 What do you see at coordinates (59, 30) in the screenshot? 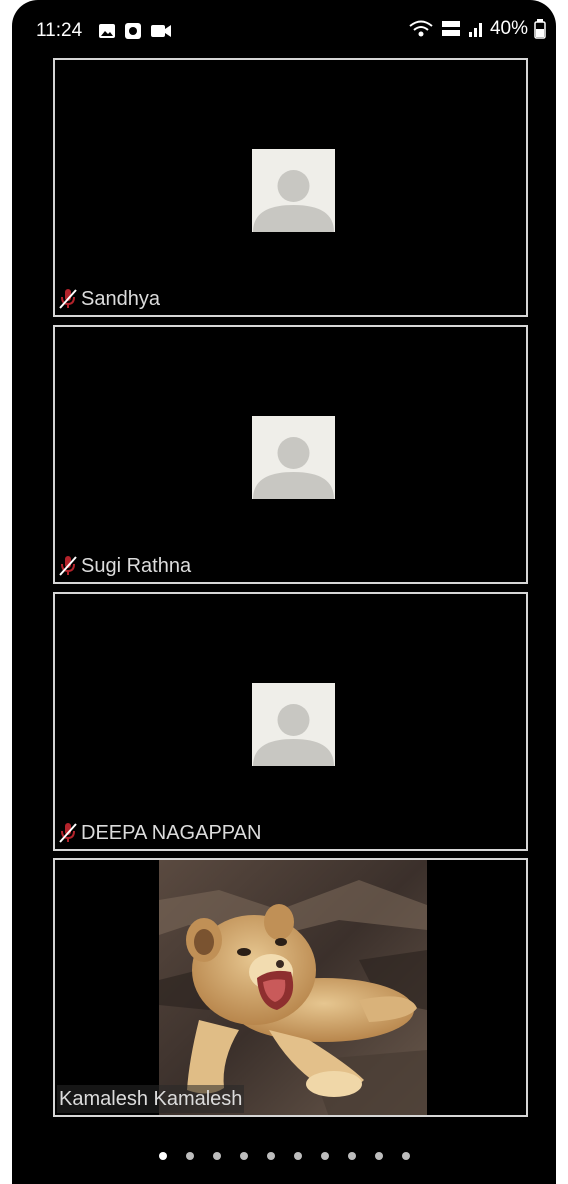
I see `status-time: 11:24` at bounding box center [59, 30].